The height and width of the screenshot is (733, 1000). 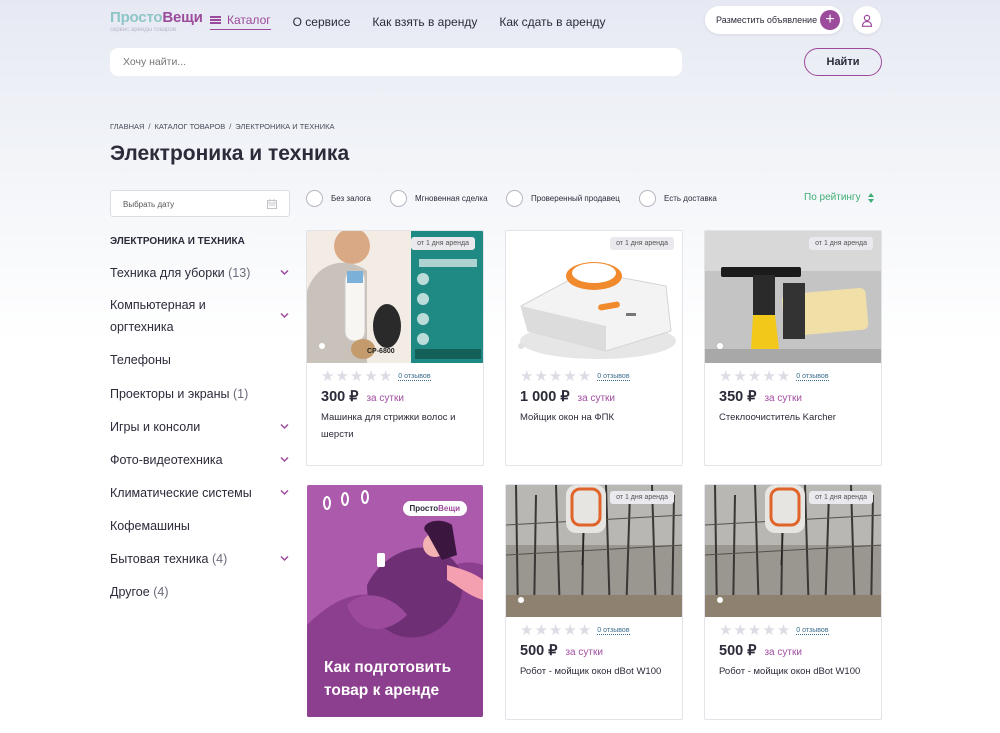 I want to click on sort-dropdown: По рейтингу, so click(x=839, y=197).